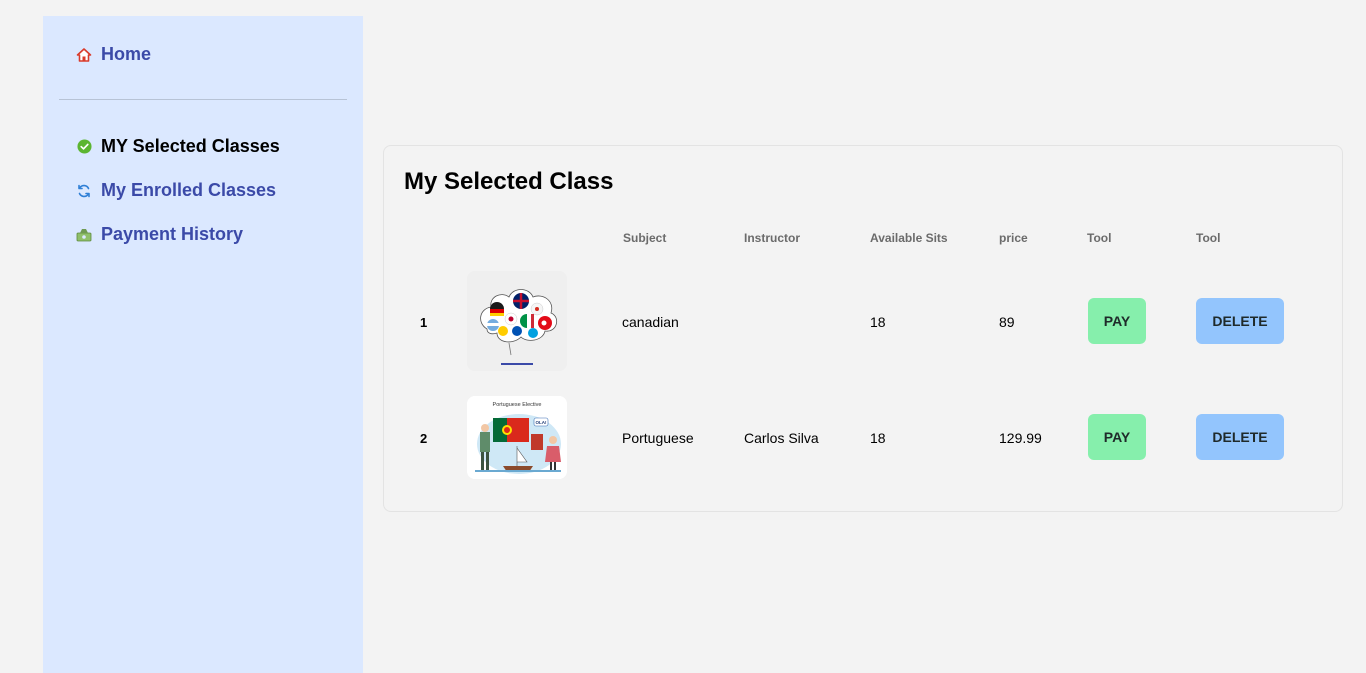  I want to click on subject-cell: Portuguese, so click(658, 438).